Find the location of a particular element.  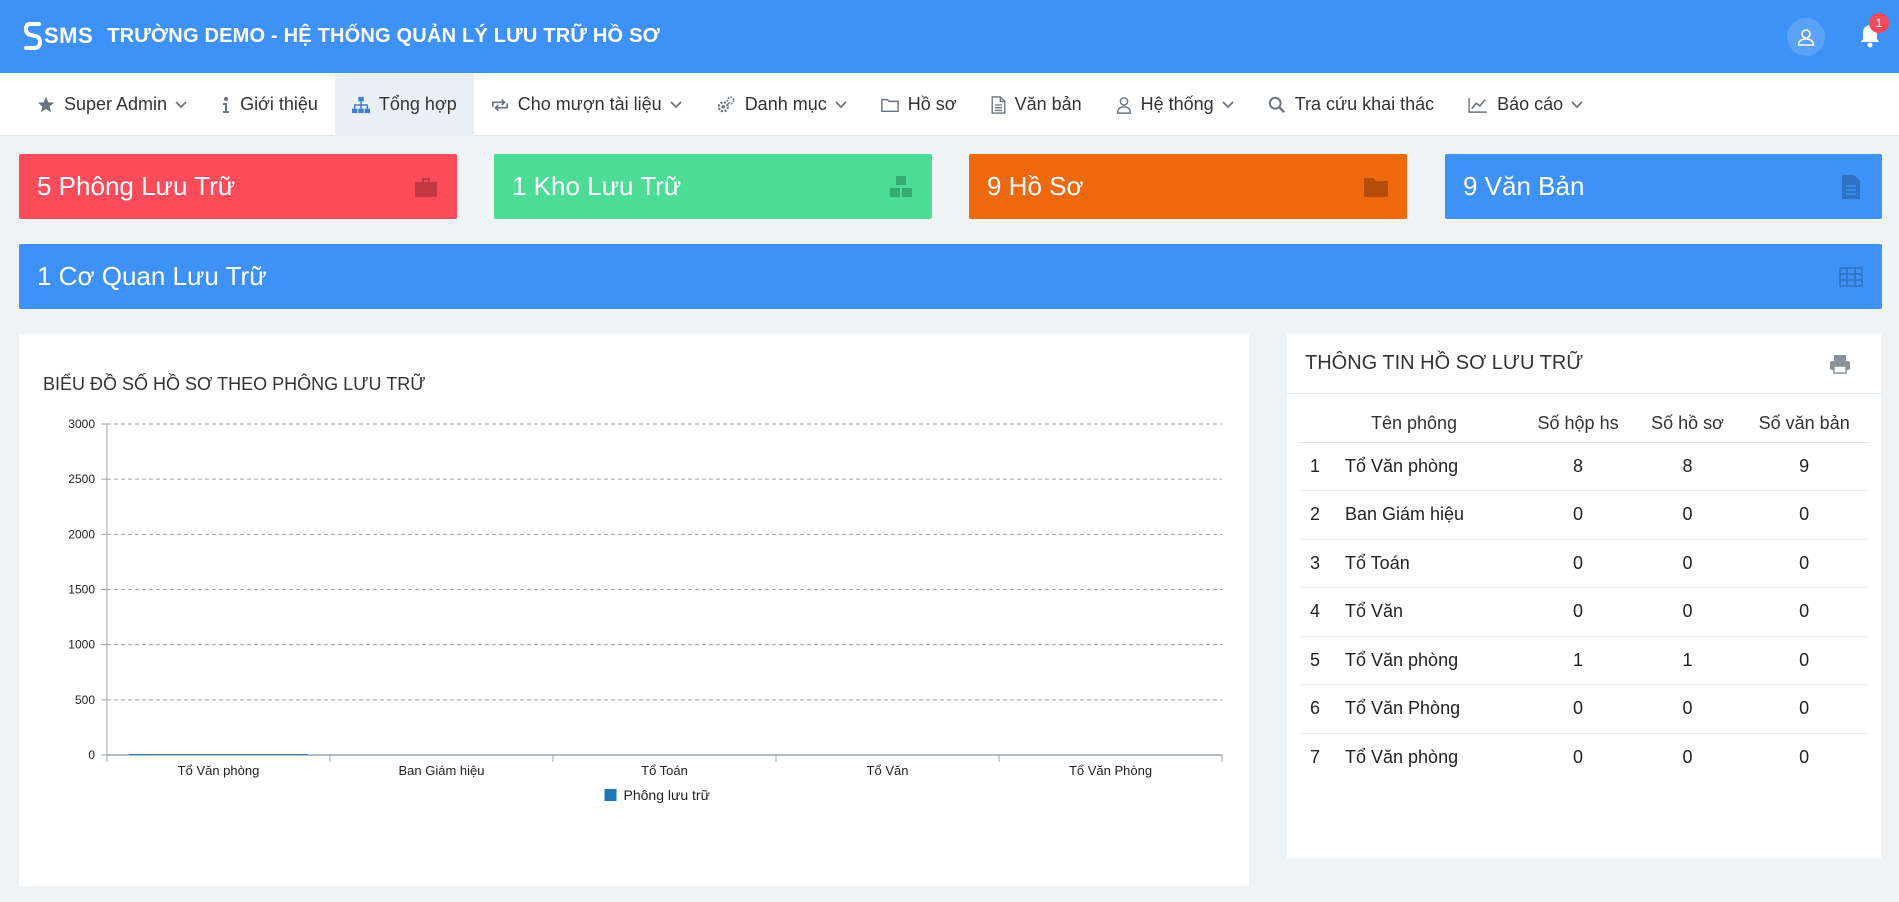

row-docs: 9 is located at coordinates (1804, 466).